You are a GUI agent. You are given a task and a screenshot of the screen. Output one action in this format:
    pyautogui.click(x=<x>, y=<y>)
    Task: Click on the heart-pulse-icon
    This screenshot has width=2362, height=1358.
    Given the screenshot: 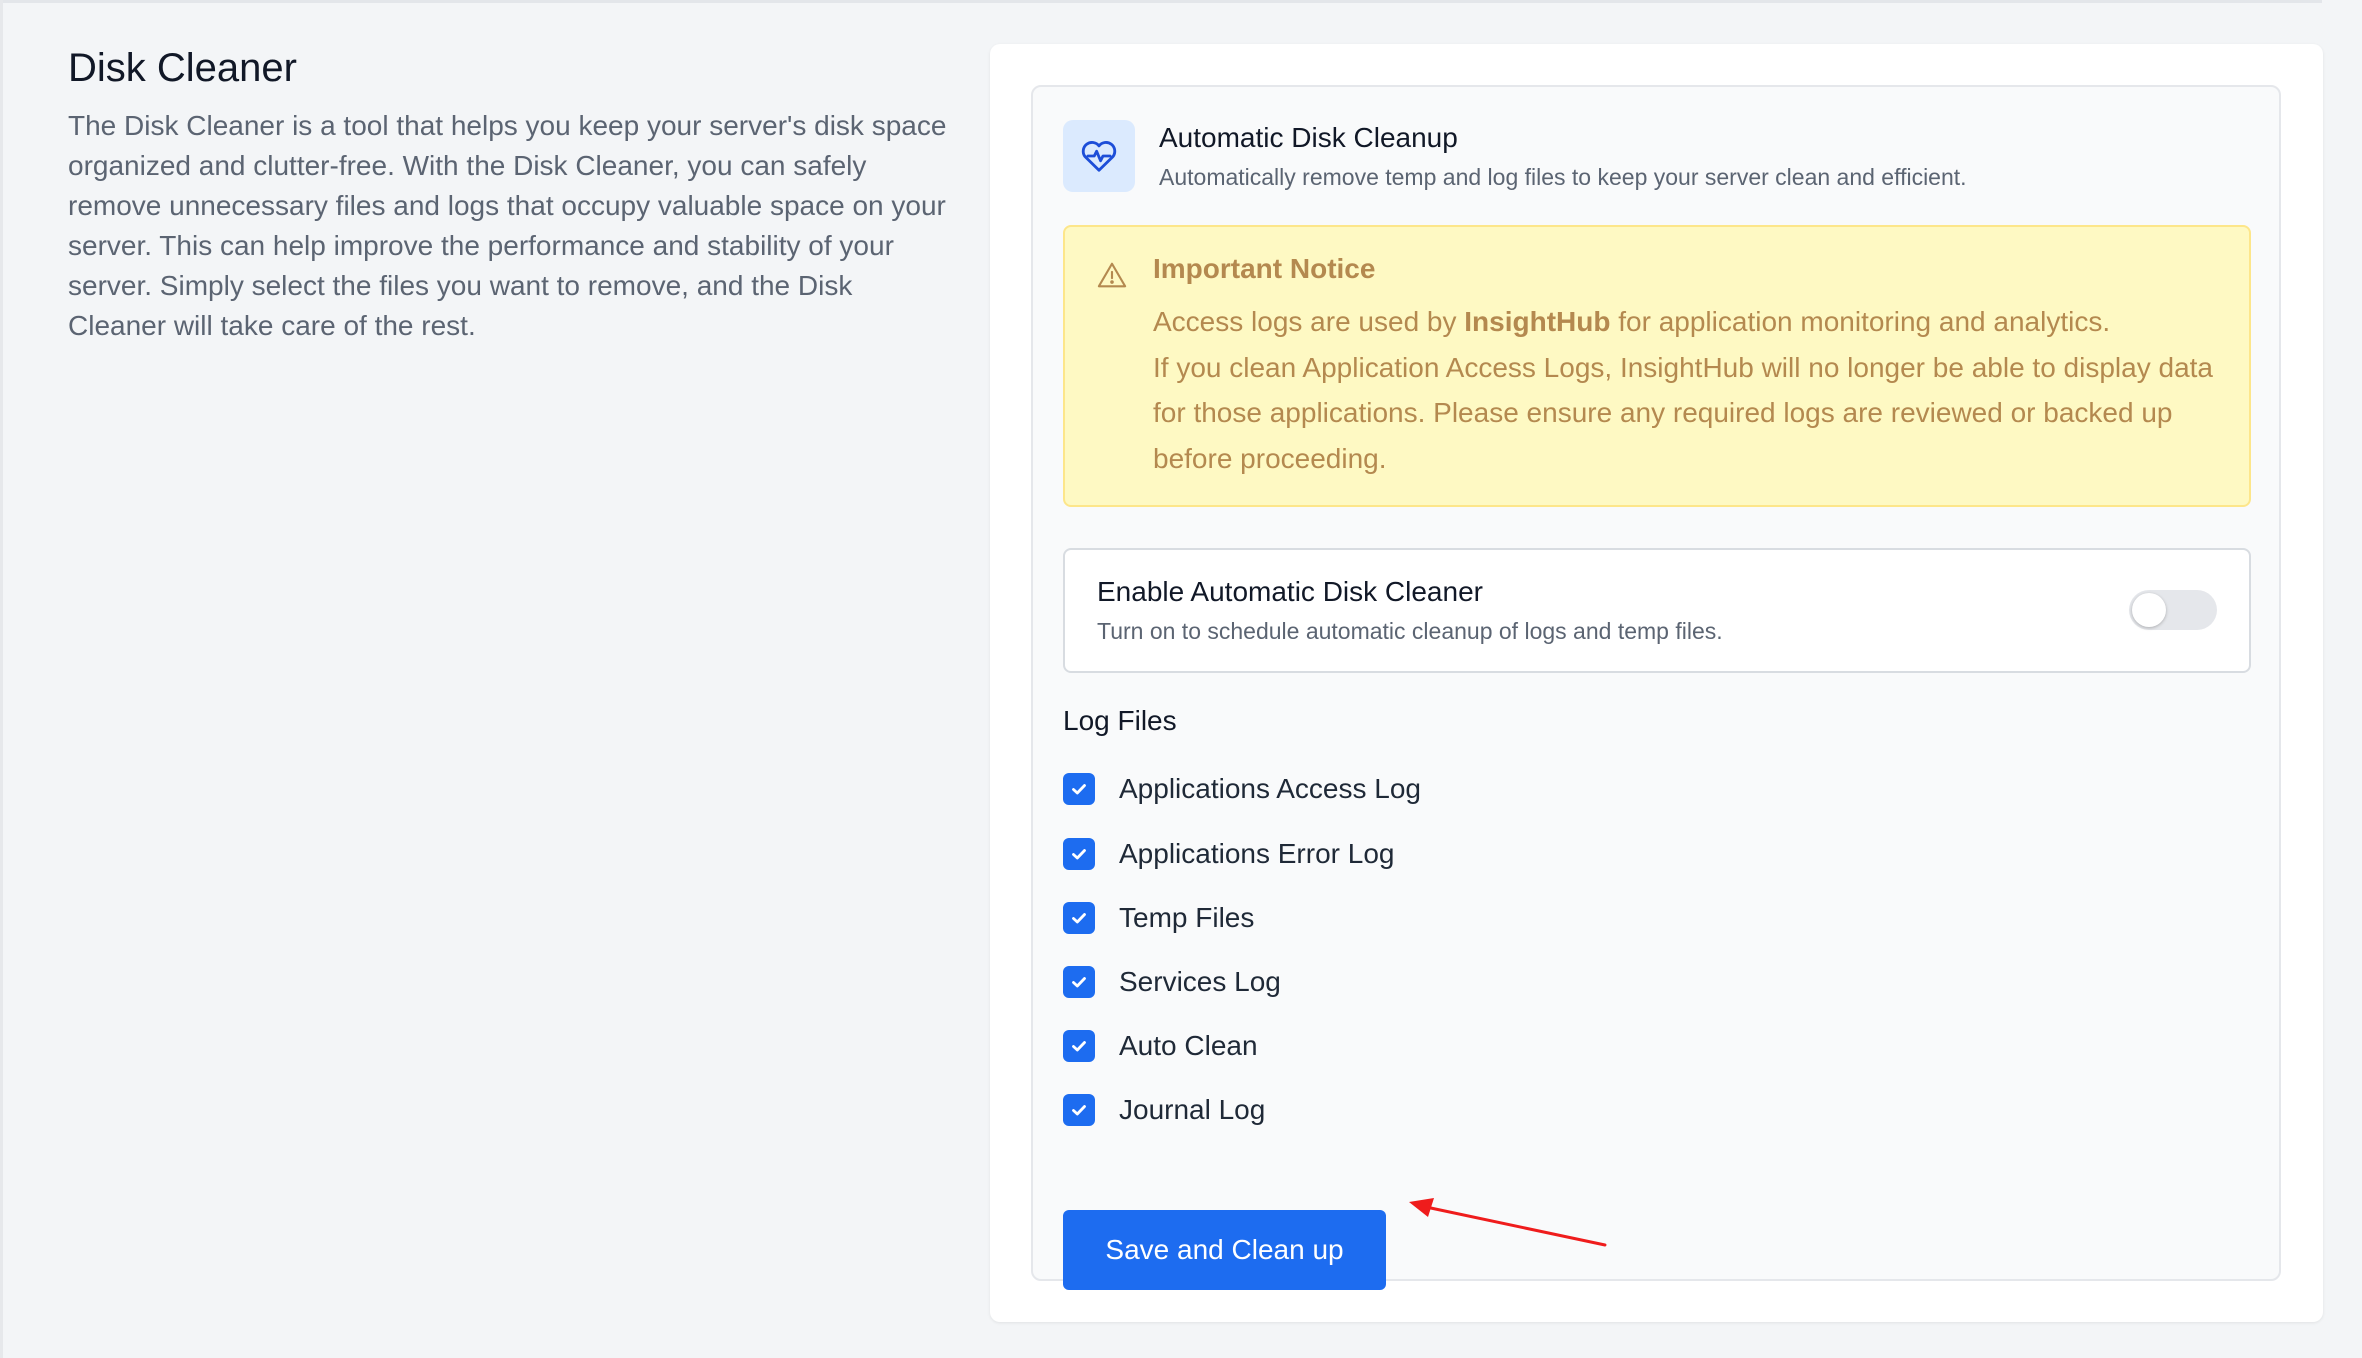 What is the action you would take?
    pyautogui.click(x=1099, y=156)
    